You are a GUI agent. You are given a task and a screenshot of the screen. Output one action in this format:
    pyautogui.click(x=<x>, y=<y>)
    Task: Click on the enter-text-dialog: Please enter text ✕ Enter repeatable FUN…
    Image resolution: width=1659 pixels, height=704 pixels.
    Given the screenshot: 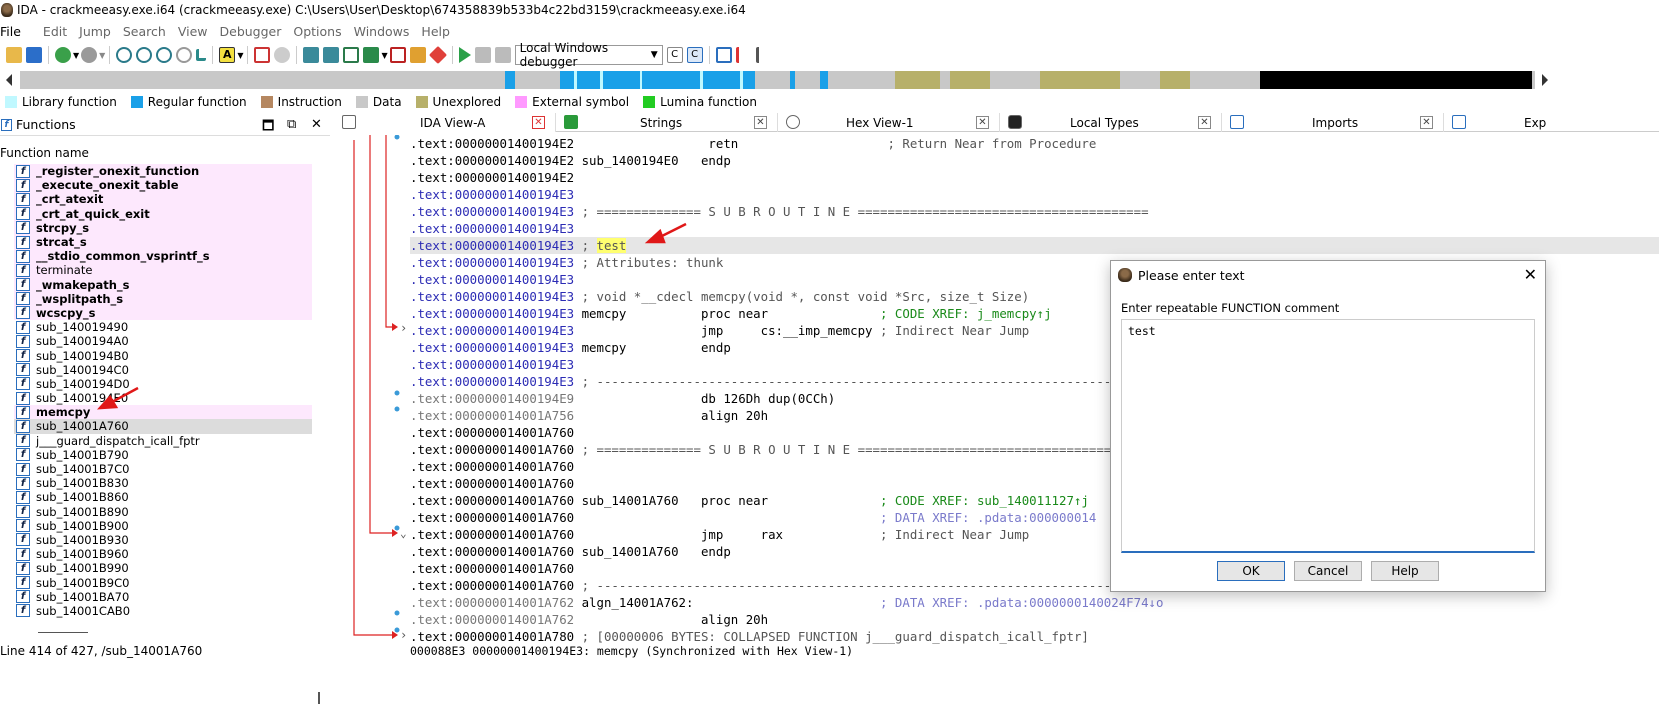 What is the action you would take?
    pyautogui.click(x=1328, y=426)
    